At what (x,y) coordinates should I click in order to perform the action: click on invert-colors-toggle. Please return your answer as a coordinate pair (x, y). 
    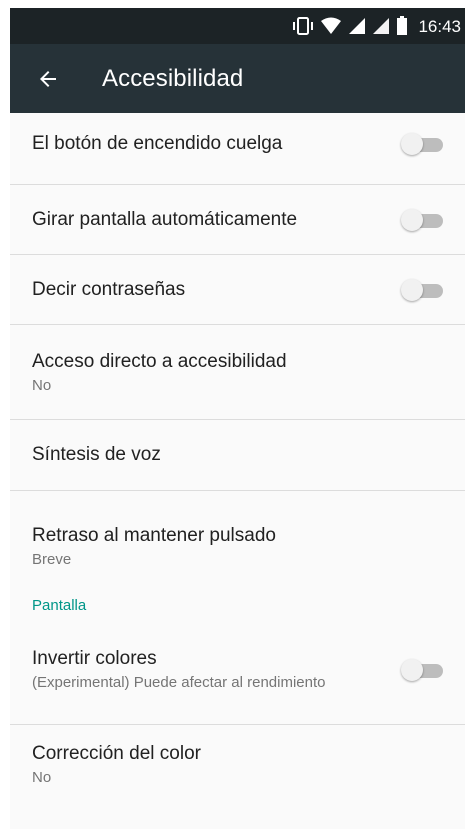
    Looking at the image, I should click on (422, 670).